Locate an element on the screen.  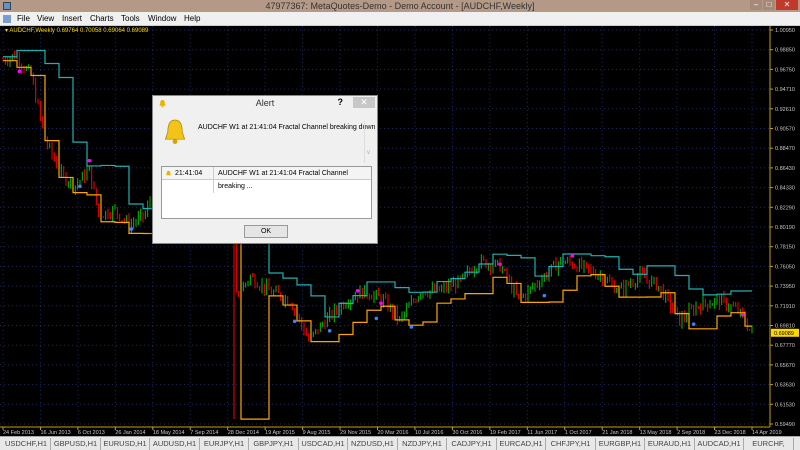
price-tick-label: 0.71910 is located at coordinates (785, 307).